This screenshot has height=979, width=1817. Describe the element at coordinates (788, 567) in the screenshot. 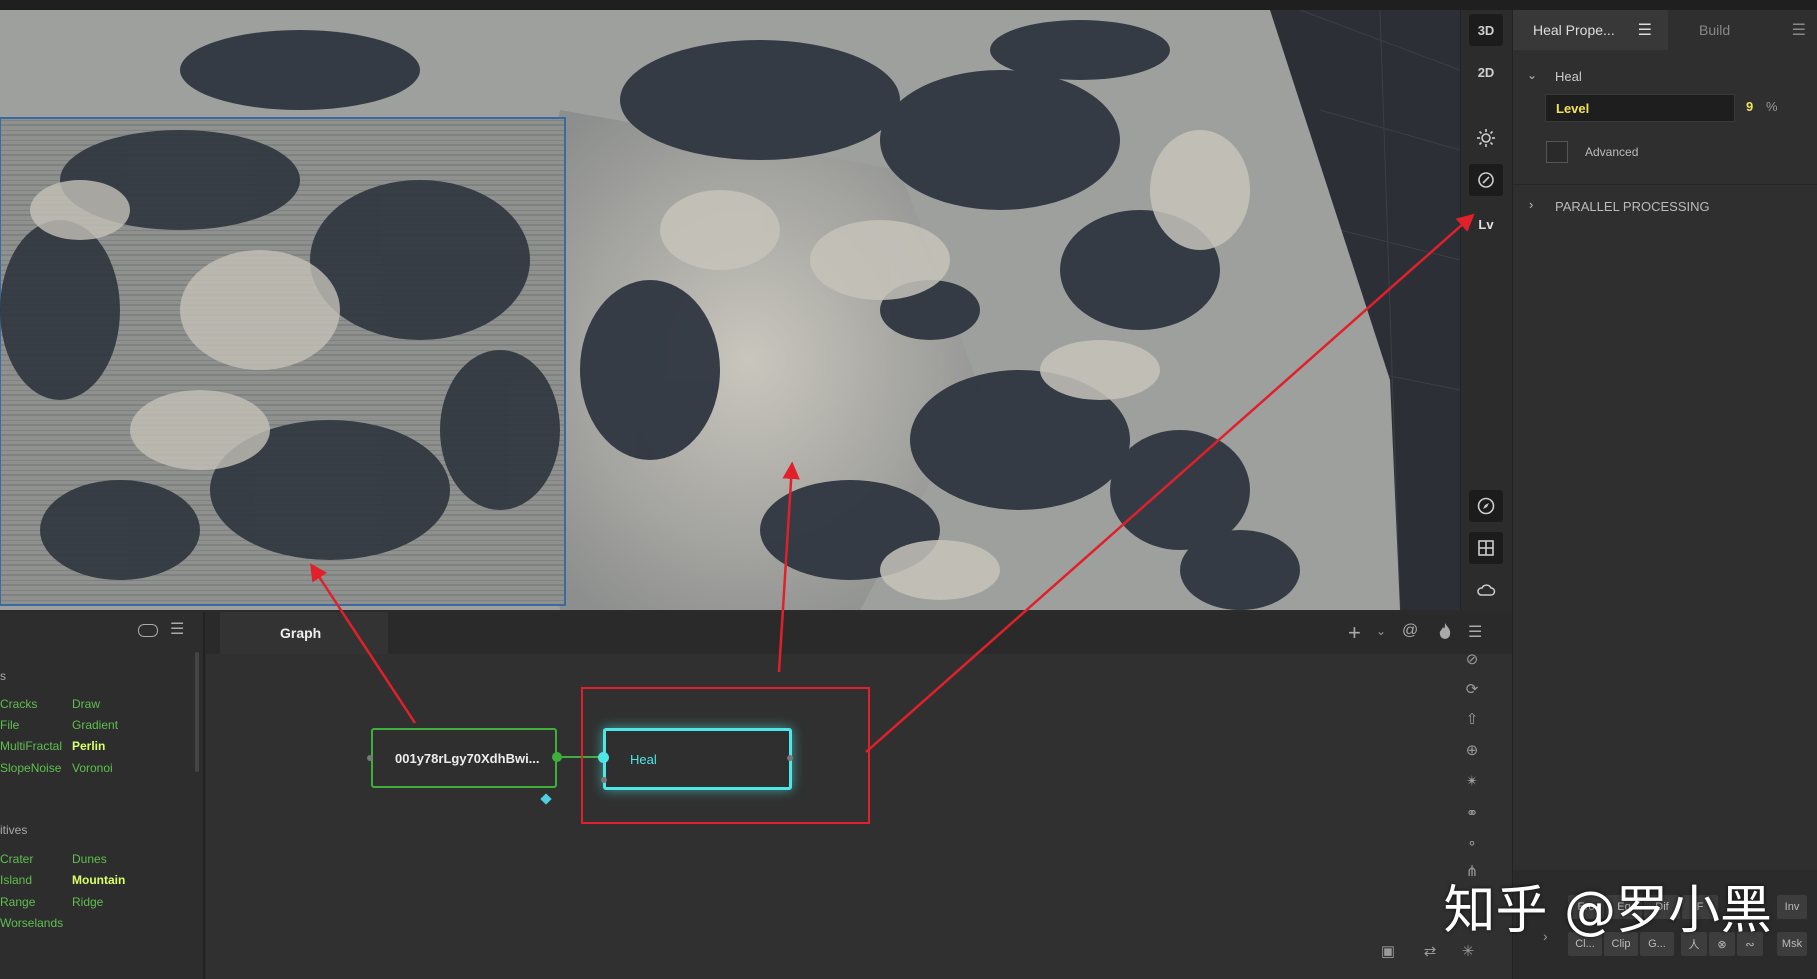

I see `arrow-to-terrain` at that location.